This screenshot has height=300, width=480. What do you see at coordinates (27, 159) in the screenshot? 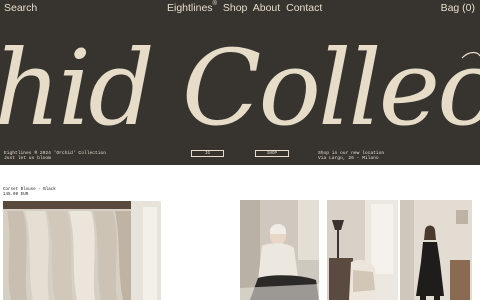
I see `collection-info-line2: Just let us bloom` at bounding box center [27, 159].